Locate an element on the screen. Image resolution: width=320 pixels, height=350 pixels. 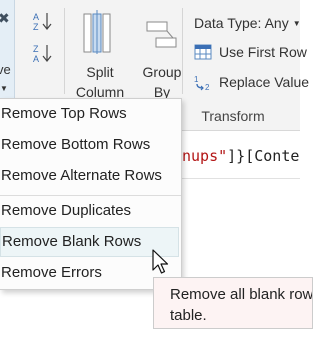
transform-group-label: Transform is located at coordinates (233, 116).